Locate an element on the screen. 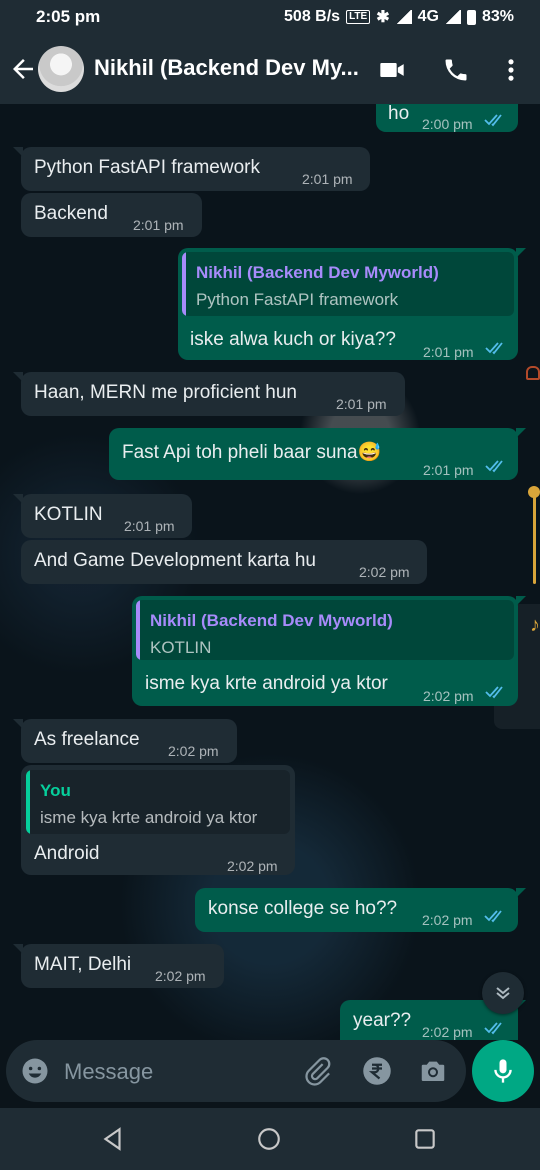  camera-icon is located at coordinates (433, 1071).